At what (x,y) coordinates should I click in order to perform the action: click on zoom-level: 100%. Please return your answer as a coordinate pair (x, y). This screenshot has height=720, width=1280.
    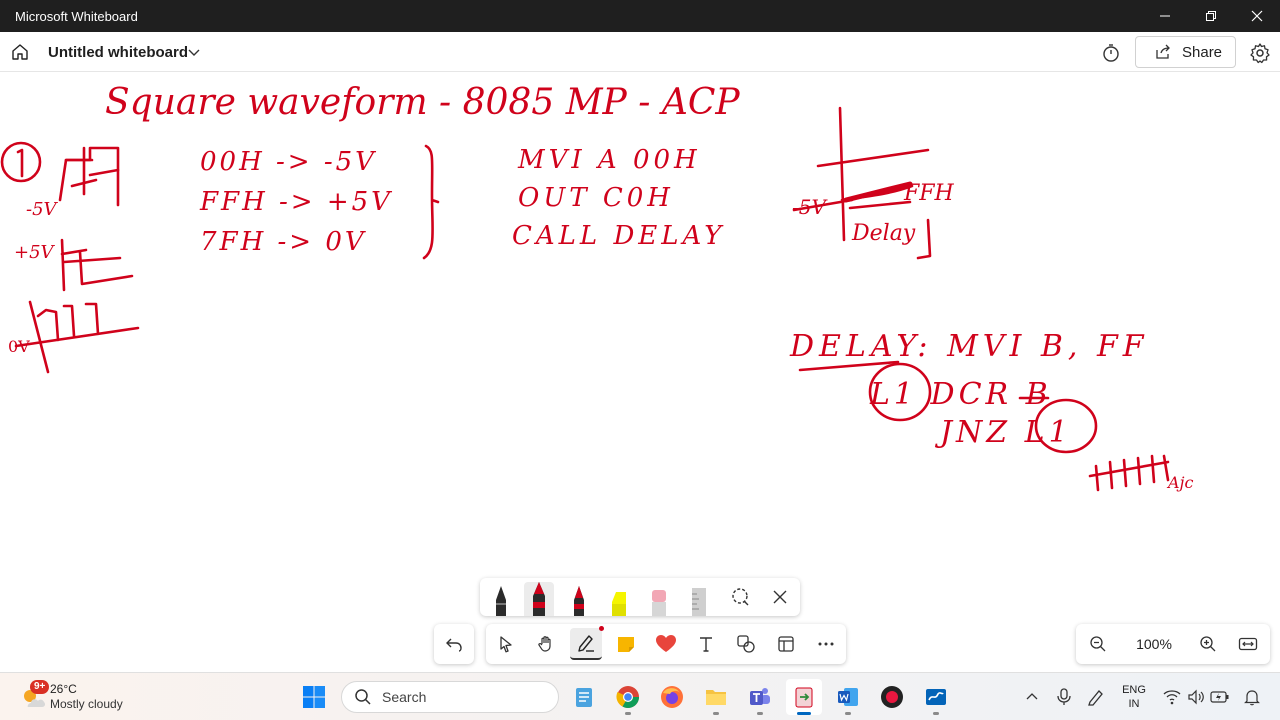
    Looking at the image, I should click on (1154, 644).